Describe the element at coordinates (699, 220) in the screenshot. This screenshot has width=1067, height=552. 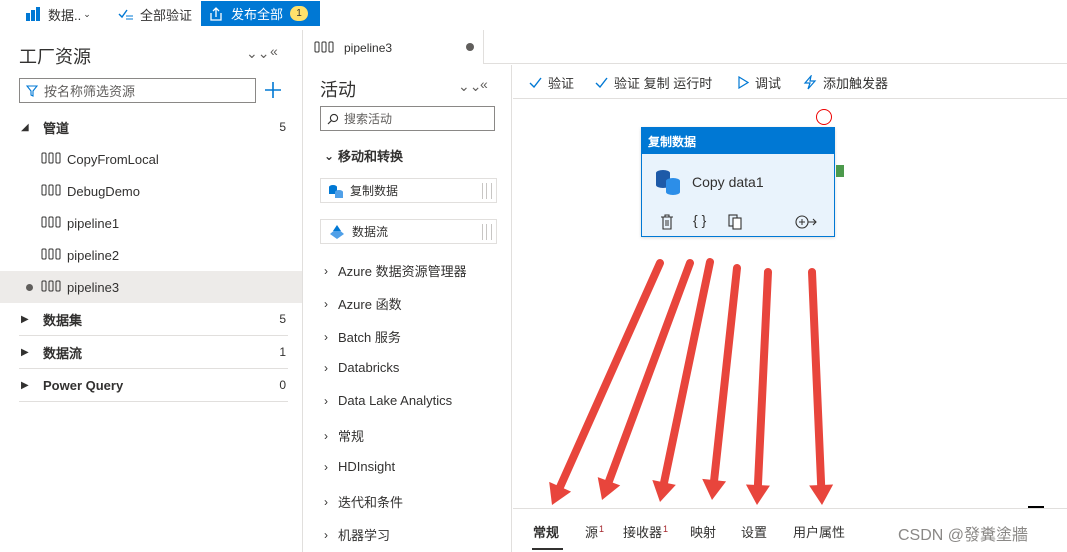
I see `code-icon: { }` at that location.